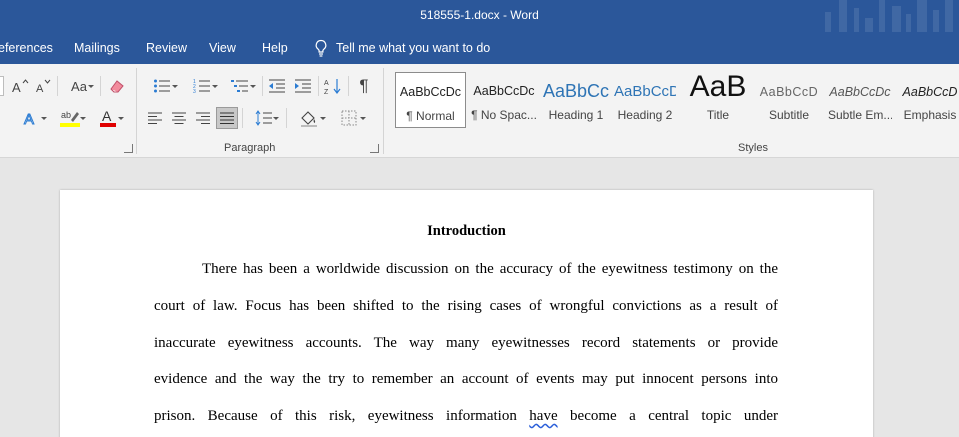  I want to click on paragraph-group-label: Paragraph, so click(250, 148).